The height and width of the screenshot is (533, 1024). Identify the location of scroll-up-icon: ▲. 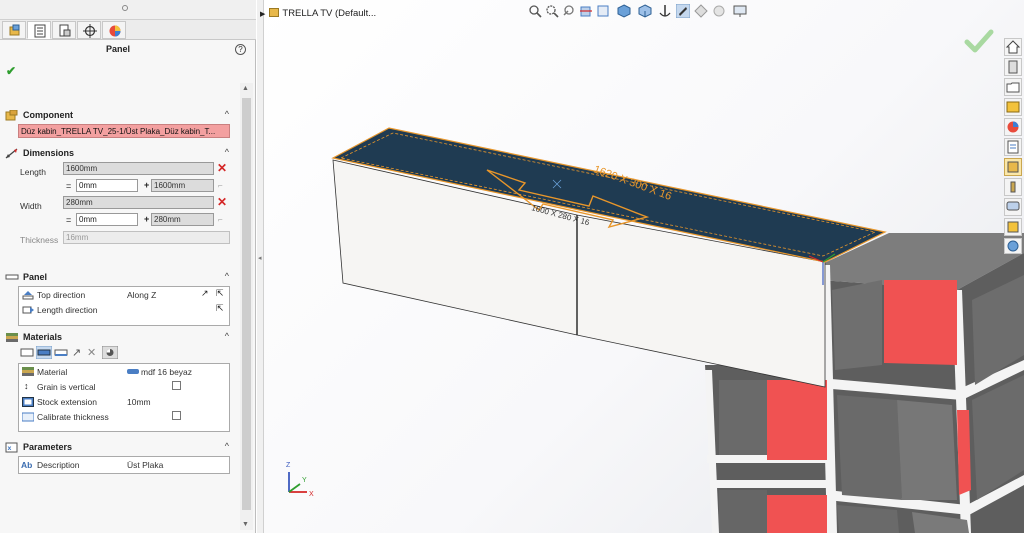
(245, 88).